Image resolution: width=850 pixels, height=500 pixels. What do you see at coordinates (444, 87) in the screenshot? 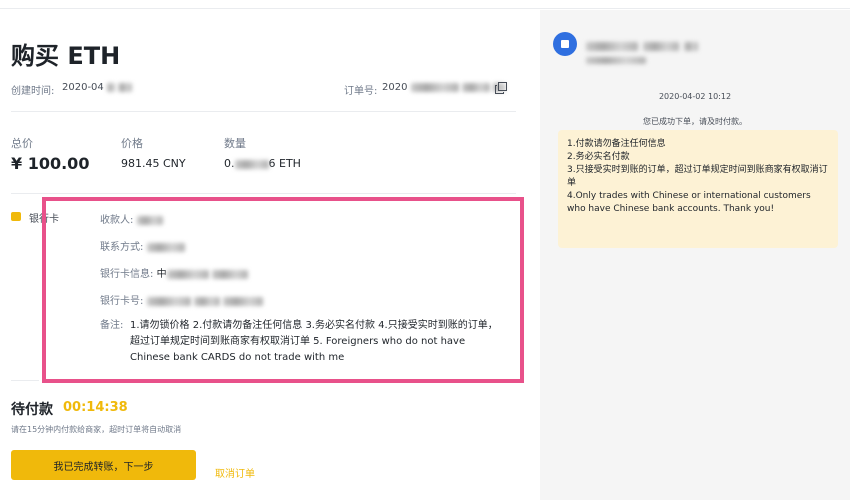
I see `order-number-value: 2020` at bounding box center [444, 87].